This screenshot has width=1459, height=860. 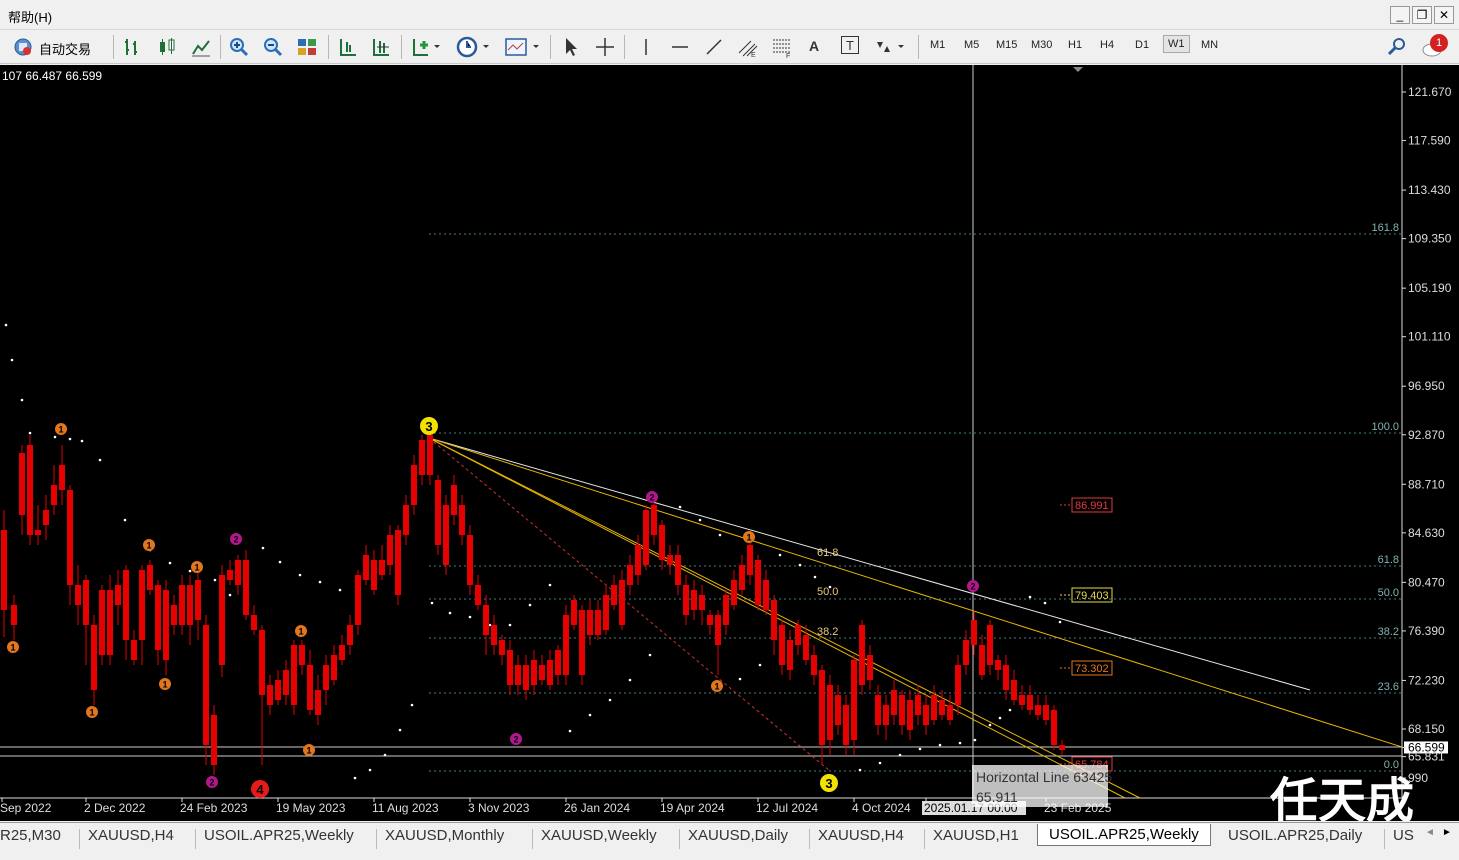 What do you see at coordinates (201, 47) in the screenshot?
I see `line-chart-icon` at bounding box center [201, 47].